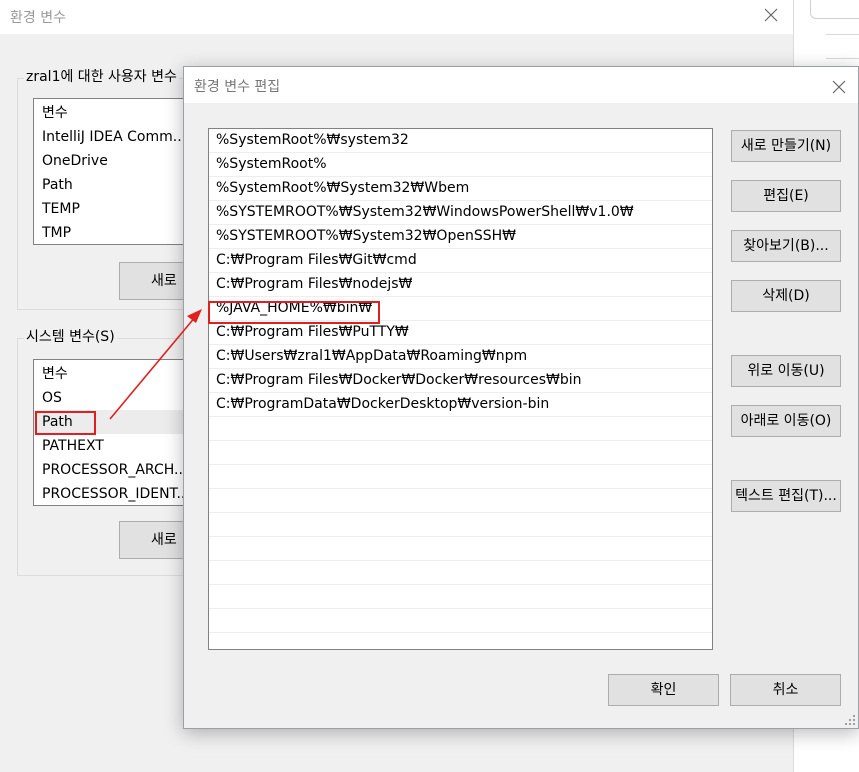  What do you see at coordinates (294, 312) in the screenshot?
I see `java-home-annotation-box` at bounding box center [294, 312].